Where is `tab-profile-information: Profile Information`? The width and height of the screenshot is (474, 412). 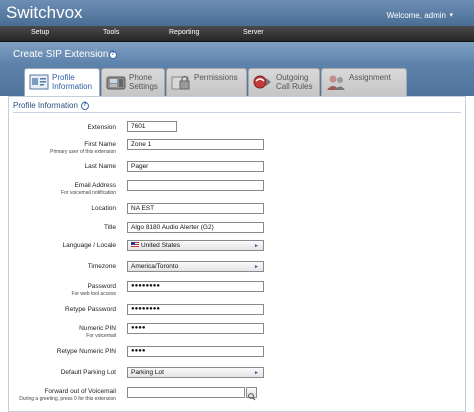 tab-profile-information: Profile Information is located at coordinates (62, 82).